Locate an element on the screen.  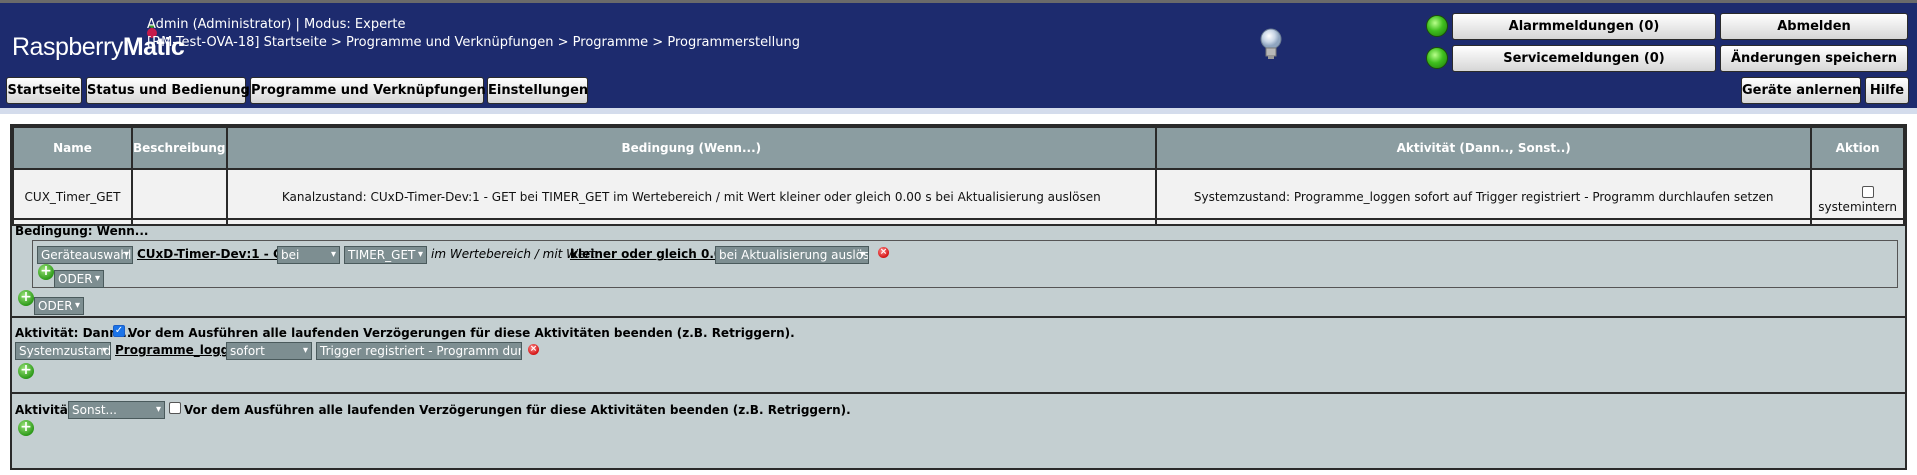
alarm-messages-button: Alarmmeldungen (0) is located at coordinates (1584, 26).